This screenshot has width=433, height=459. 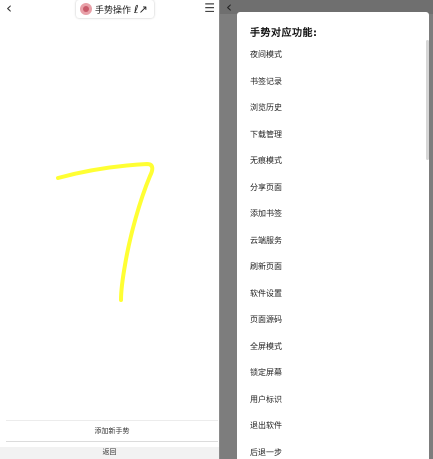 I want to click on function-option: 云端服务, so click(x=266, y=240).